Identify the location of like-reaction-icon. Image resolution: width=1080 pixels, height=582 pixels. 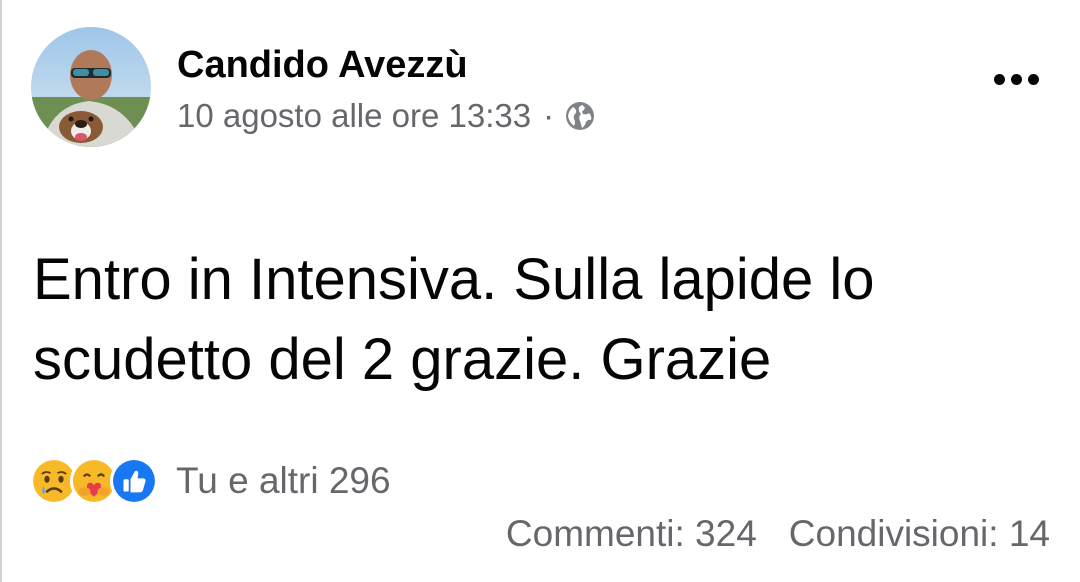
(134, 481).